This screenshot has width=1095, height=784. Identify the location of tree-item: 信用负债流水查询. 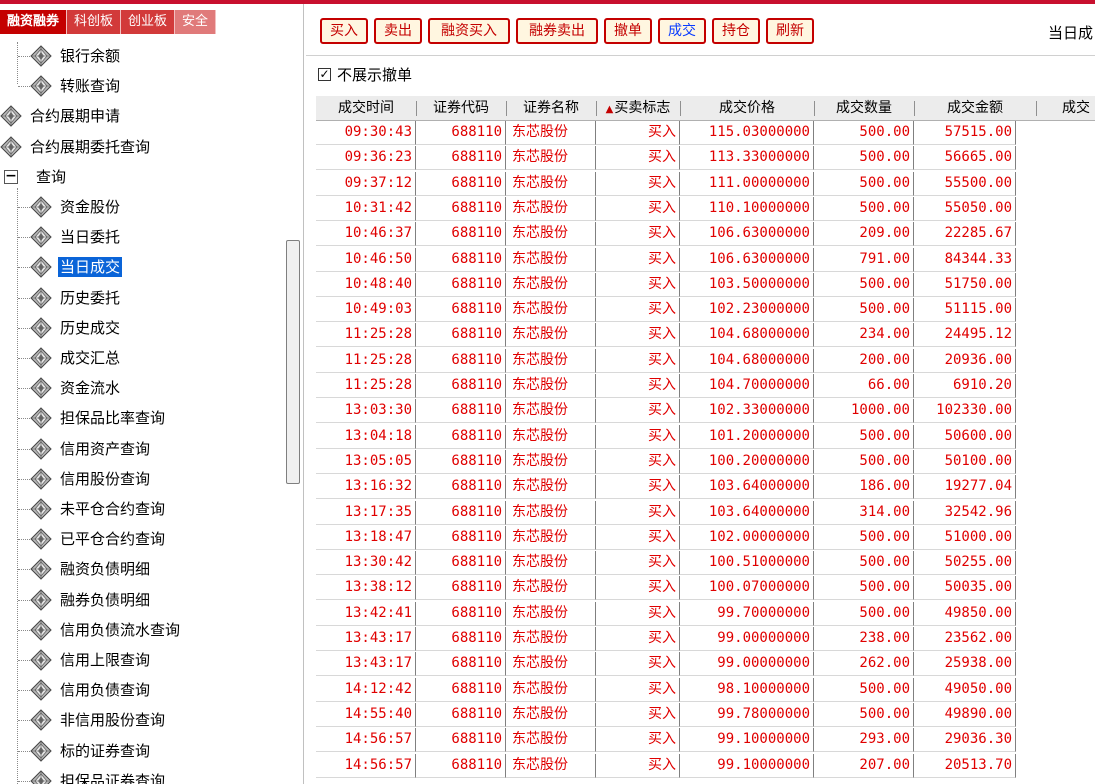
(106, 630).